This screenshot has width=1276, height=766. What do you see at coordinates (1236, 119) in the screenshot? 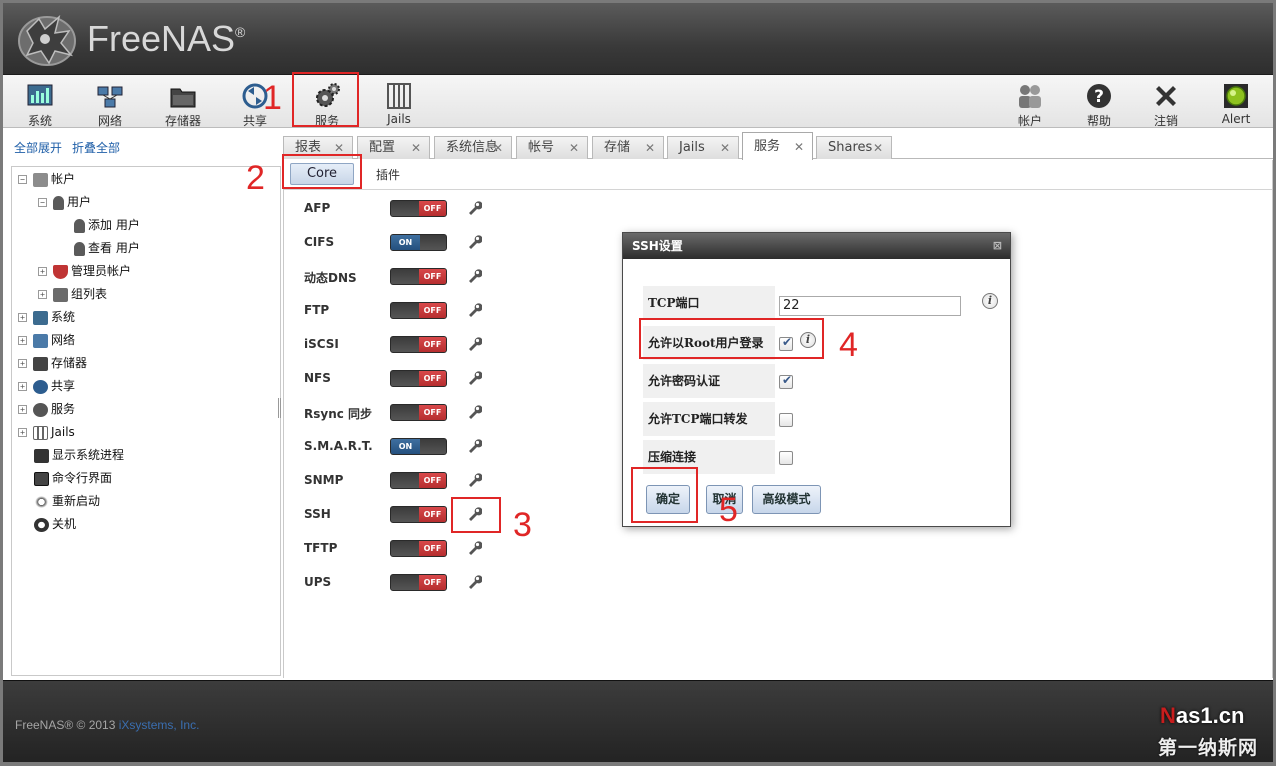
I see `toolbar-label: Alert` at bounding box center [1236, 119].